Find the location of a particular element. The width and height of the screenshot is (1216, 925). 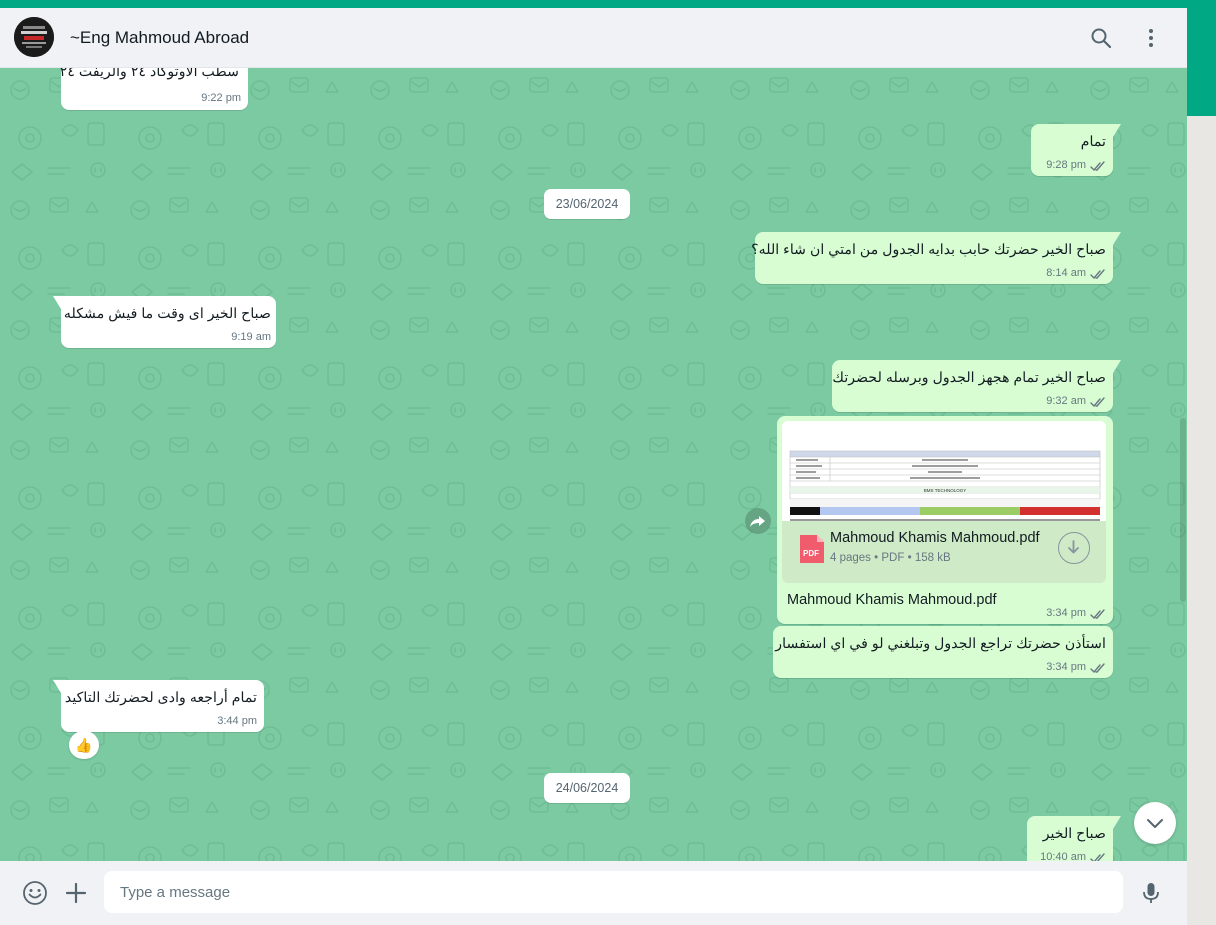

kebab-menu-icon is located at coordinates (1151, 38).